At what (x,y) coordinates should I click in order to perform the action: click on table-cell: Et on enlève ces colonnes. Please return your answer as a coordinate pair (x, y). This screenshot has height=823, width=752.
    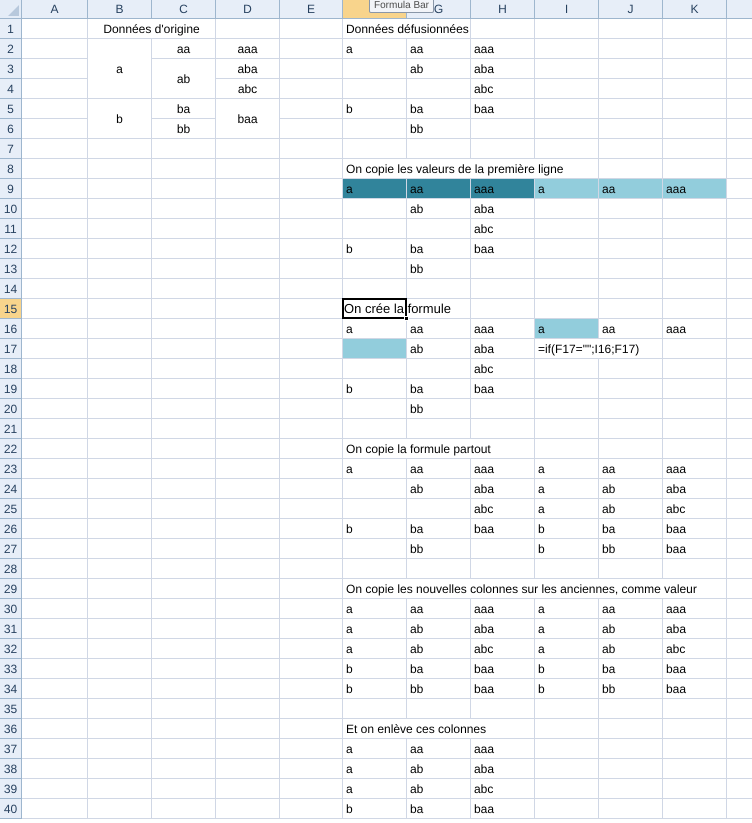
    Looking at the image, I should click on (439, 729).